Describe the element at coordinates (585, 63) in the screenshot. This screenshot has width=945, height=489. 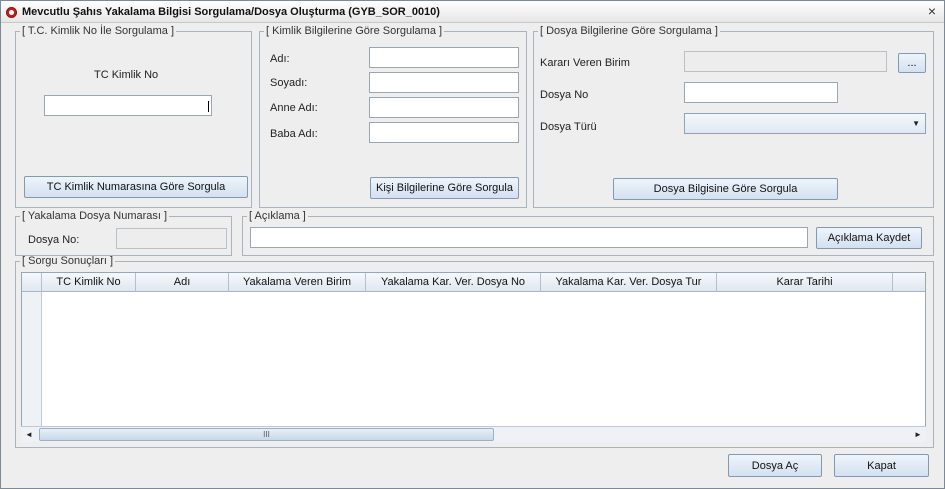
I see `karar-veren-birim-label: Kararı Veren Birim` at that location.